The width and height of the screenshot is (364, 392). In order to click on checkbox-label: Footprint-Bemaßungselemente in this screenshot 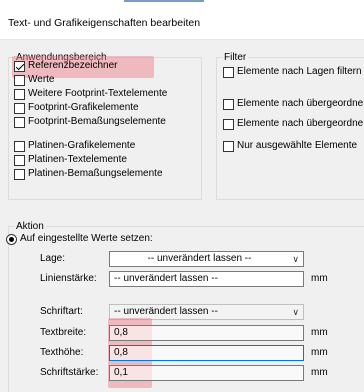, I will do `click(97, 121)`.